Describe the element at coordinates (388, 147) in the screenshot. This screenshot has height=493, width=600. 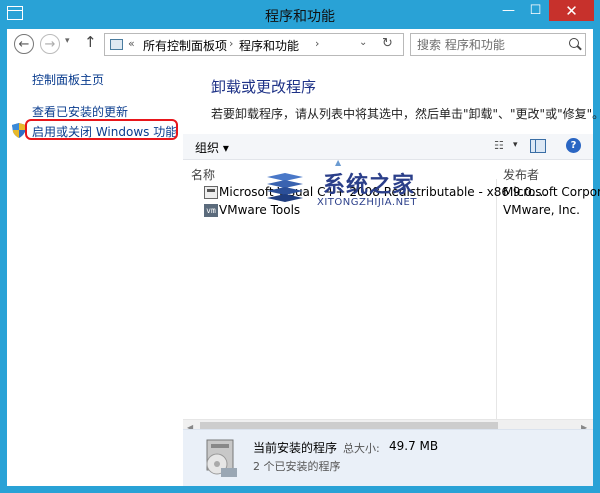
I see `command-bar: 组织 ▾ ☷ ▾ ?` at that location.